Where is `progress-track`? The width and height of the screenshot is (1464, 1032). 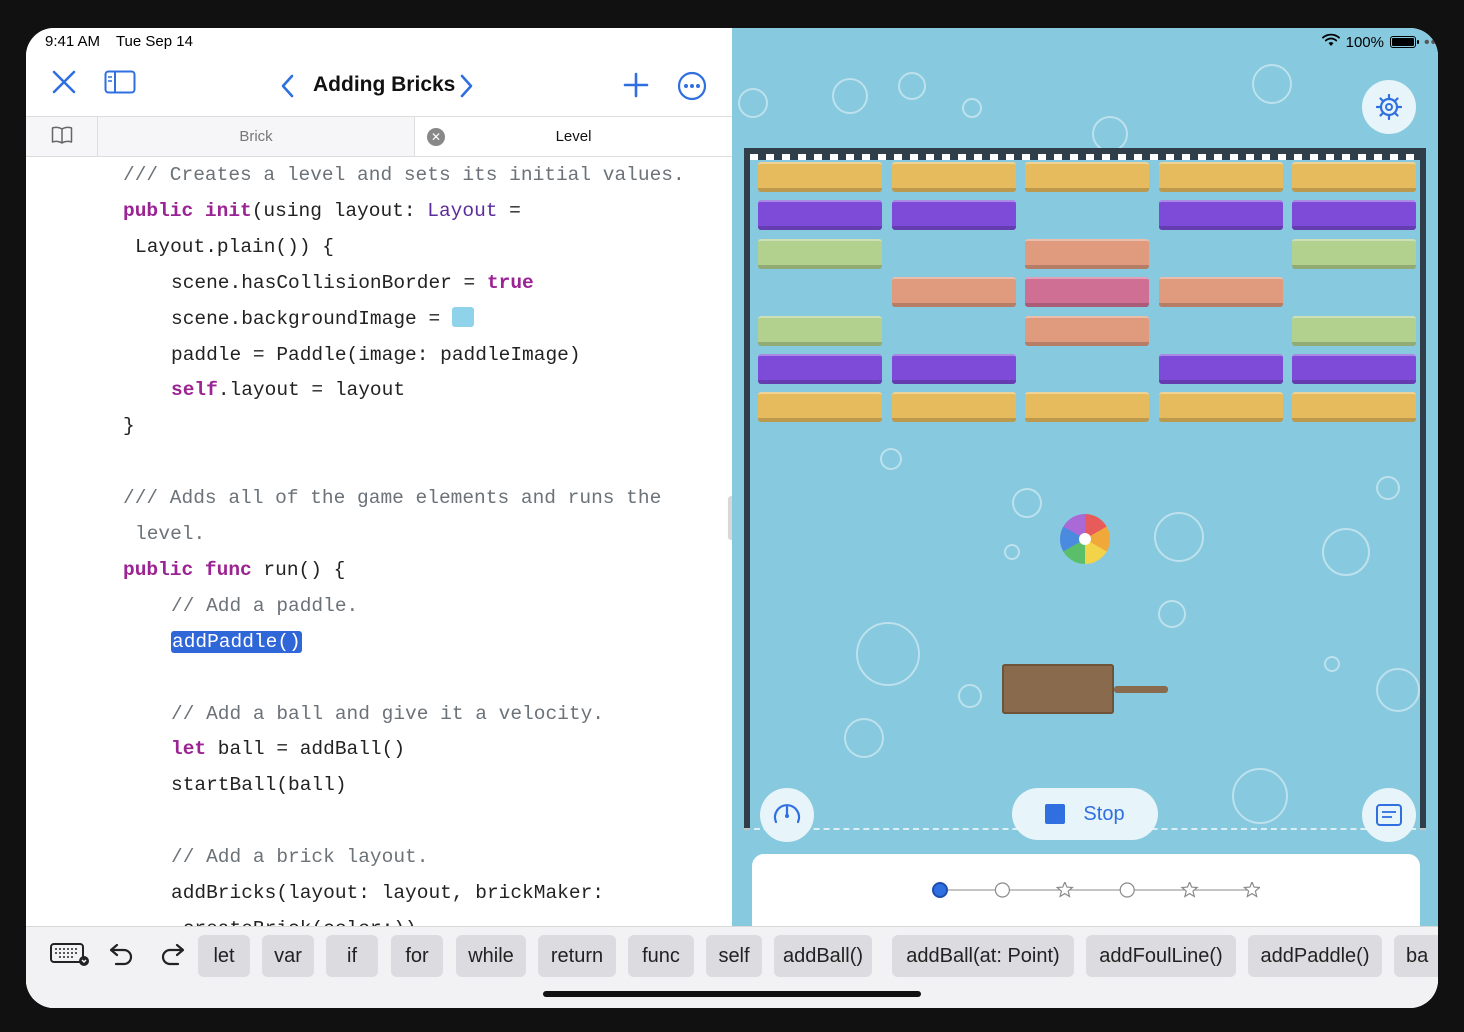 progress-track is located at coordinates (1096, 890).